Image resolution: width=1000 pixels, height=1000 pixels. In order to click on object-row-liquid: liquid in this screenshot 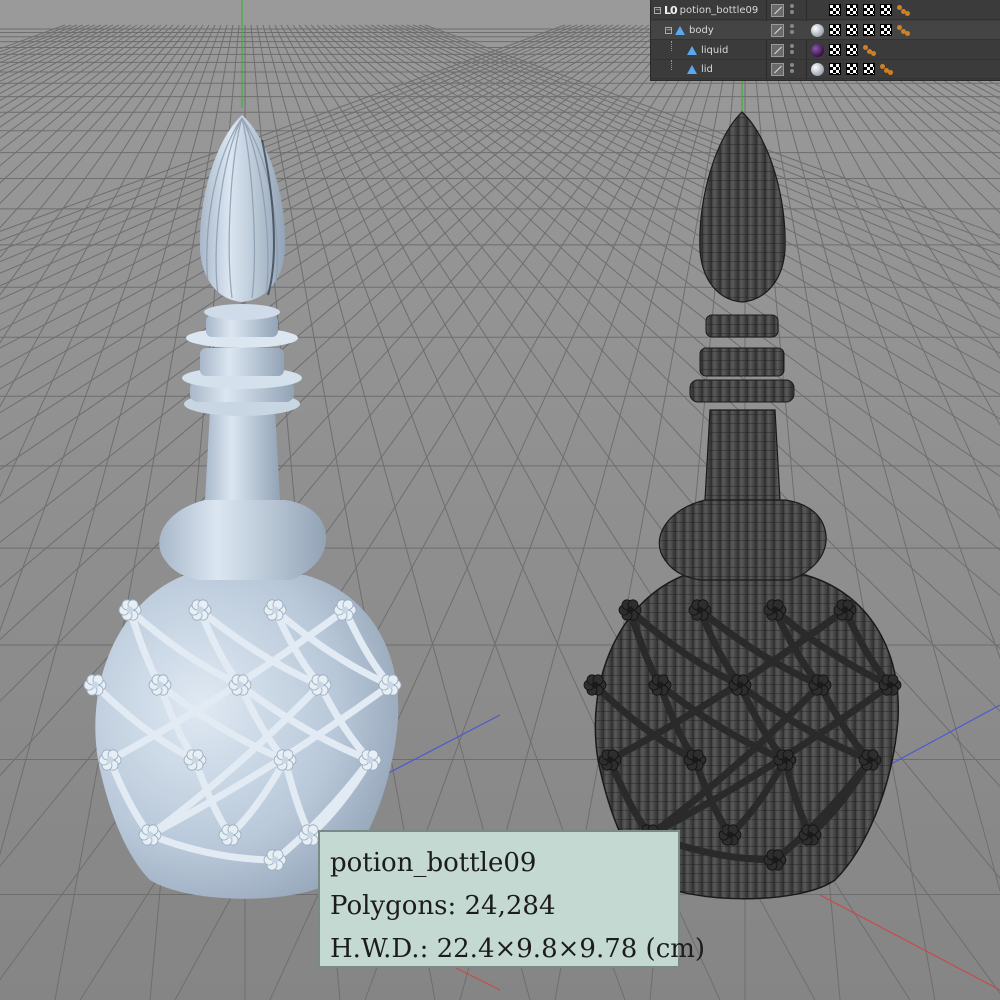, I will do `click(825, 50)`.